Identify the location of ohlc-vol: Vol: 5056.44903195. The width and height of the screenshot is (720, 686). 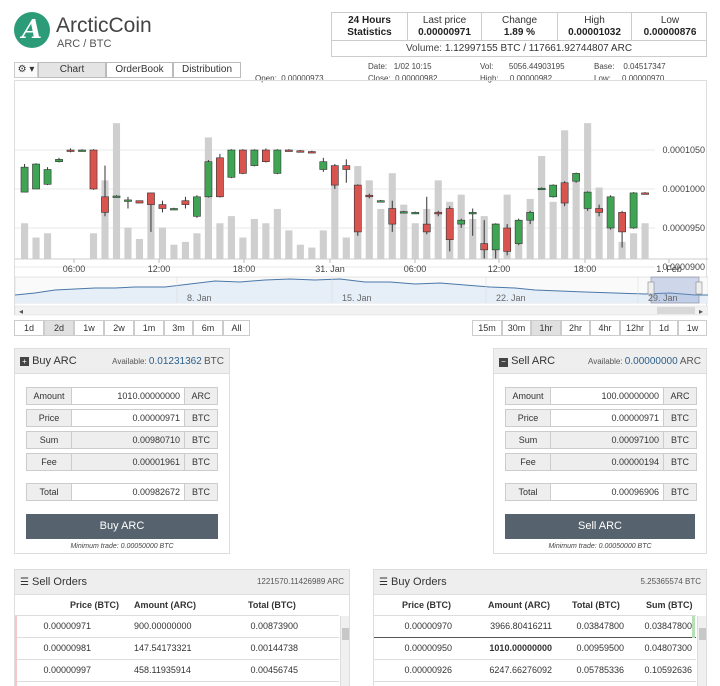
(522, 66).